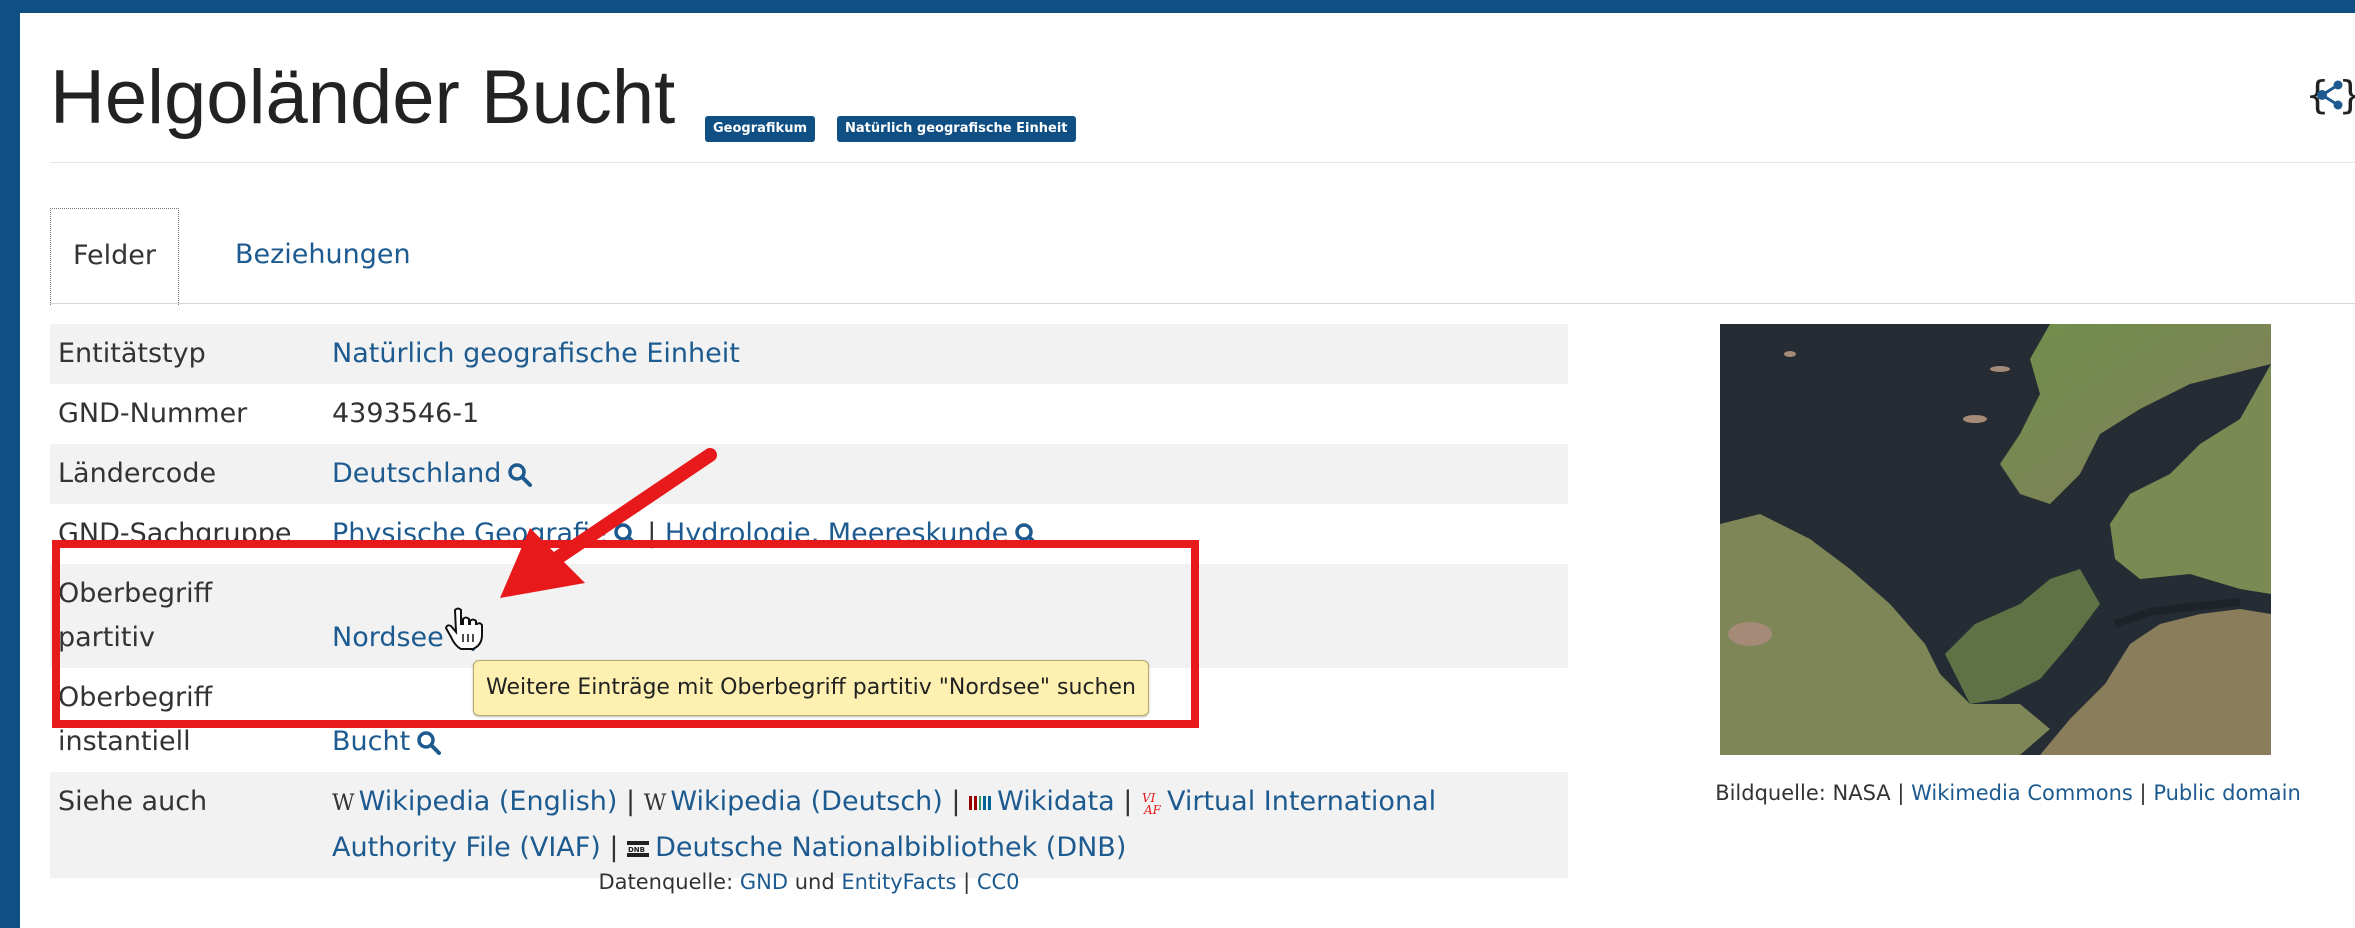 The width and height of the screenshot is (2355, 928). What do you see at coordinates (488, 801) in the screenshot?
I see `link-wikipedia-english: Wikipedia (English)` at bounding box center [488, 801].